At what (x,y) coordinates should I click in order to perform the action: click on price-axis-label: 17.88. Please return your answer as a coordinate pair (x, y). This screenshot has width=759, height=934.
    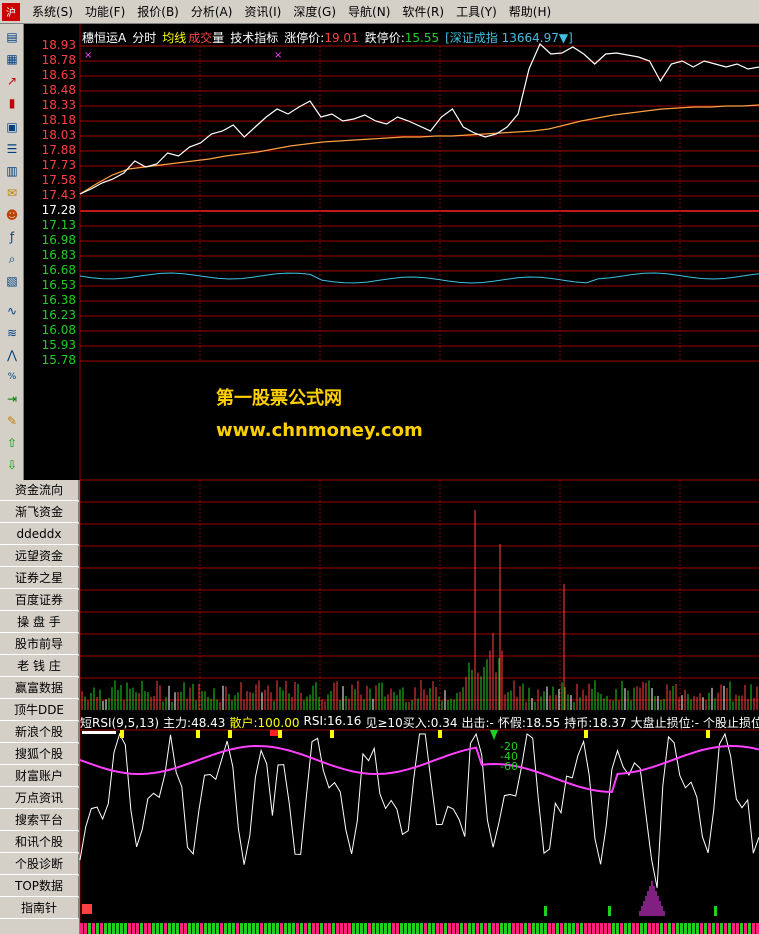
    Looking at the image, I should click on (58, 150).